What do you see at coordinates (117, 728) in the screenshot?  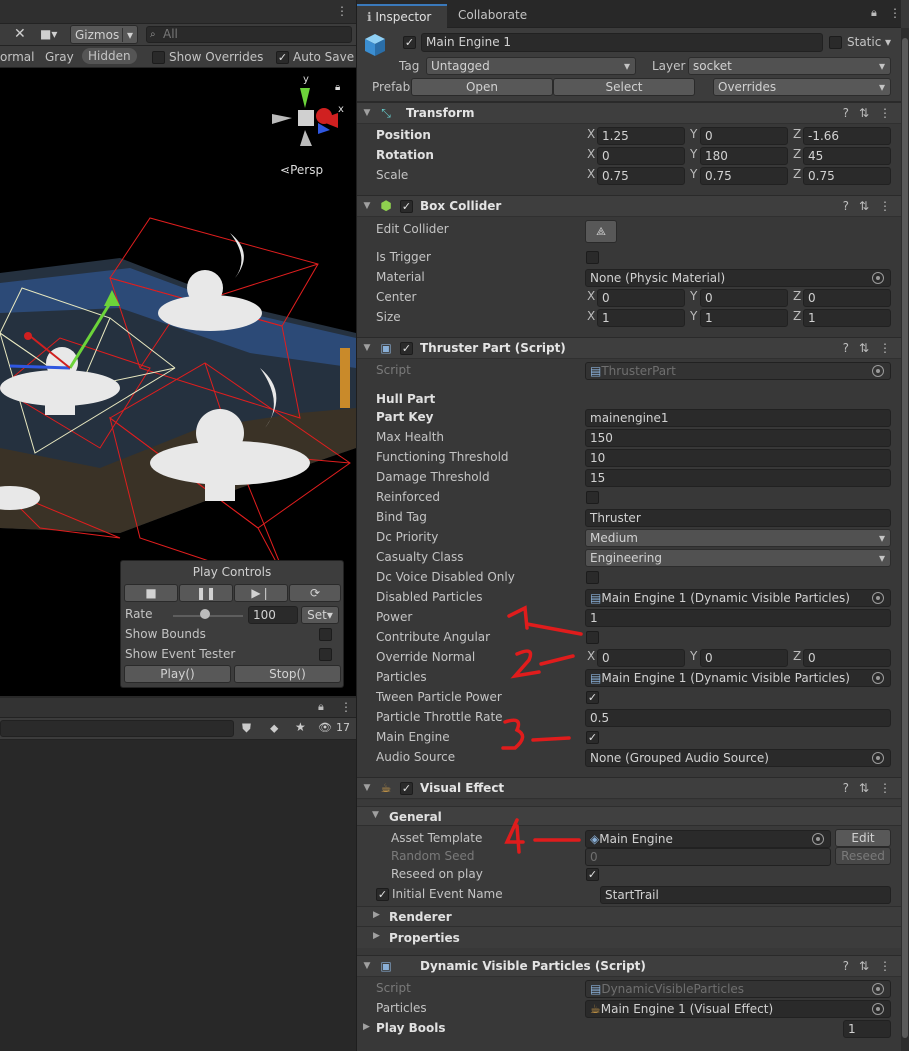 I see `hierarchy-search-input` at bounding box center [117, 728].